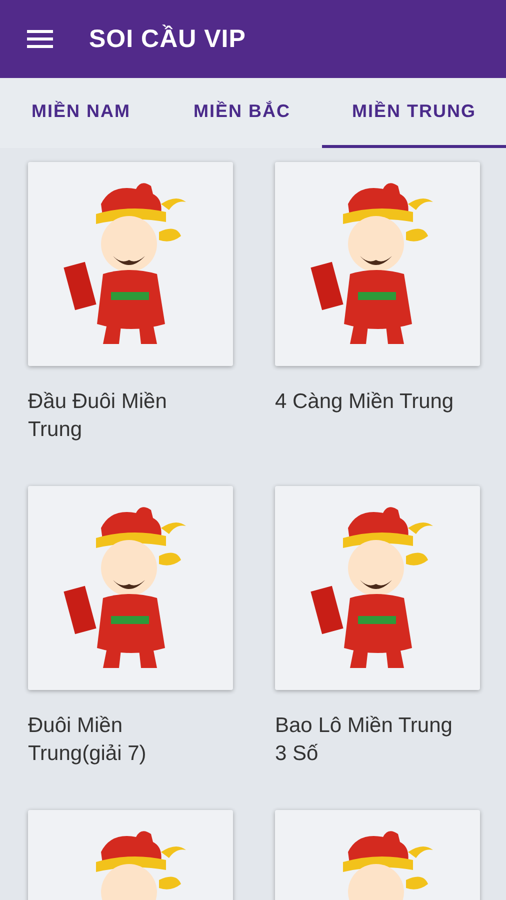 This screenshot has width=506, height=900. Describe the element at coordinates (81, 113) in the screenshot. I see `region-tab: MIỀN NAM` at that location.